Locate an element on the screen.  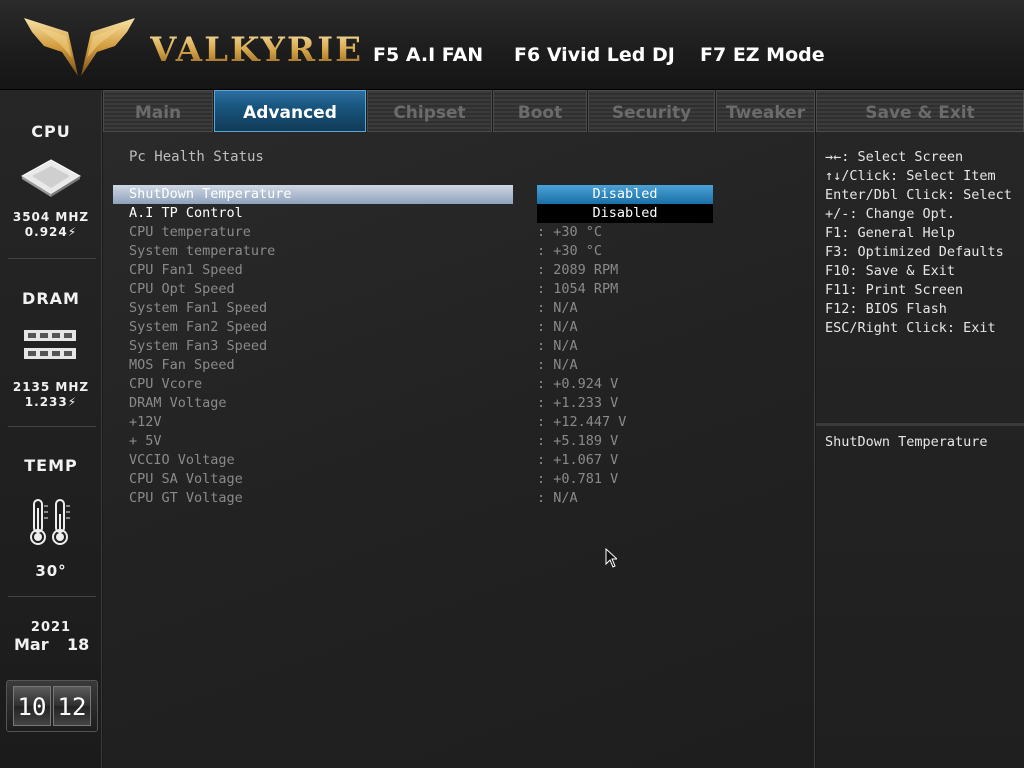
reading-value: : 1054 RPM is located at coordinates (578, 289).